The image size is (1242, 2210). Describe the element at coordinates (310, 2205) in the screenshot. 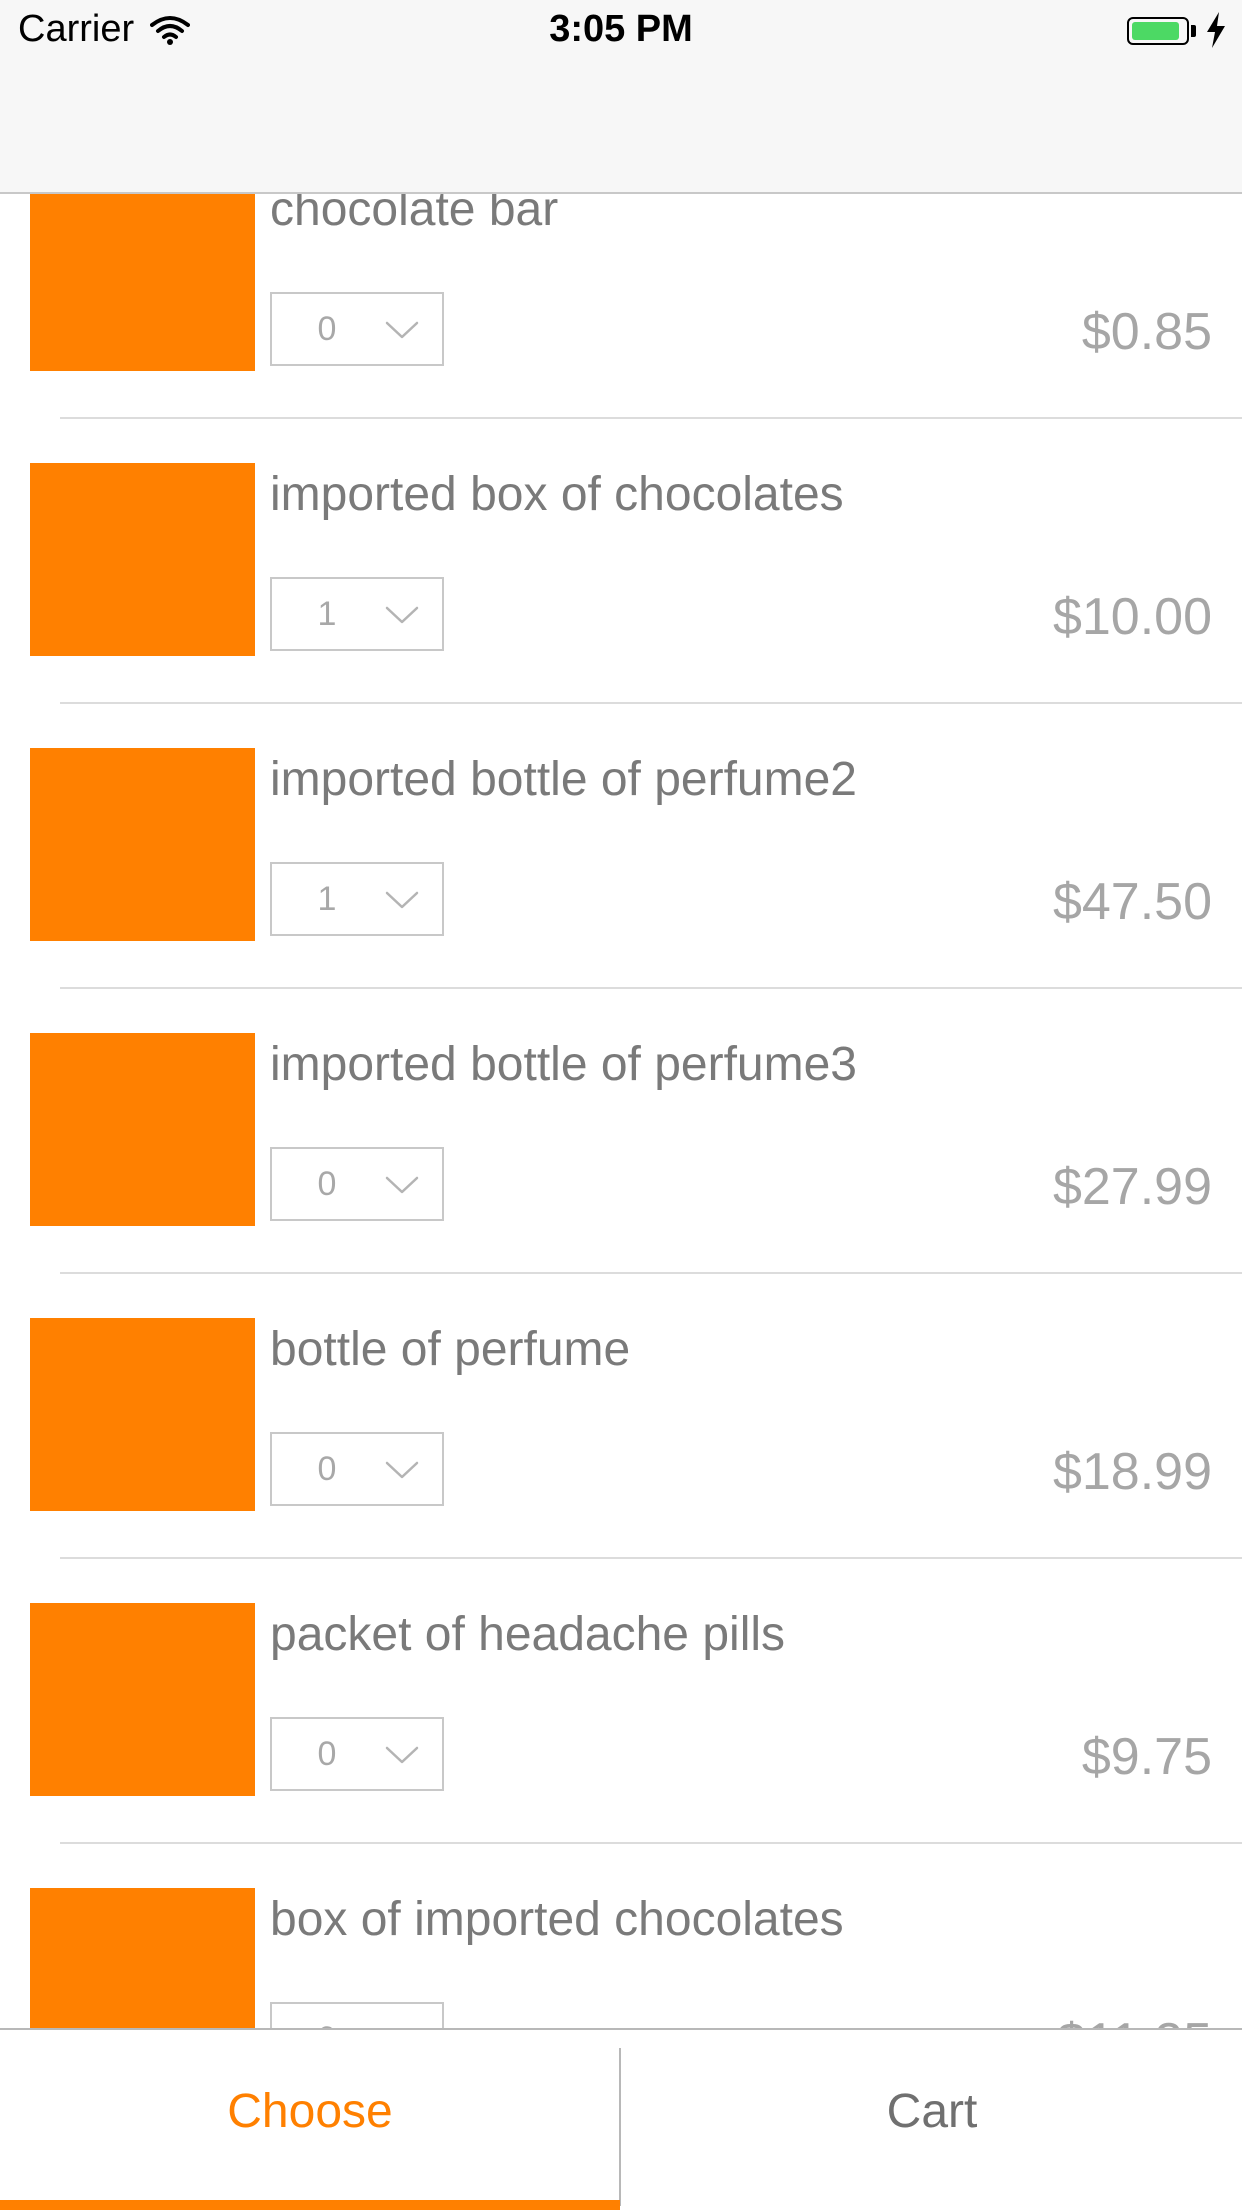

I see `selected-tab-indicator` at that location.